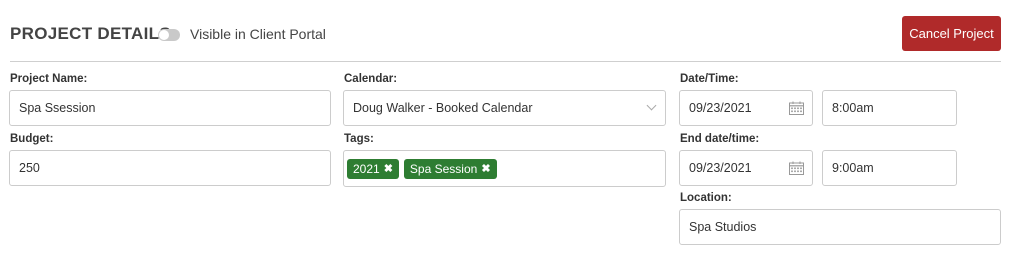 The height and width of the screenshot is (262, 1024). What do you see at coordinates (359, 139) in the screenshot?
I see `tags-label: Tags:` at bounding box center [359, 139].